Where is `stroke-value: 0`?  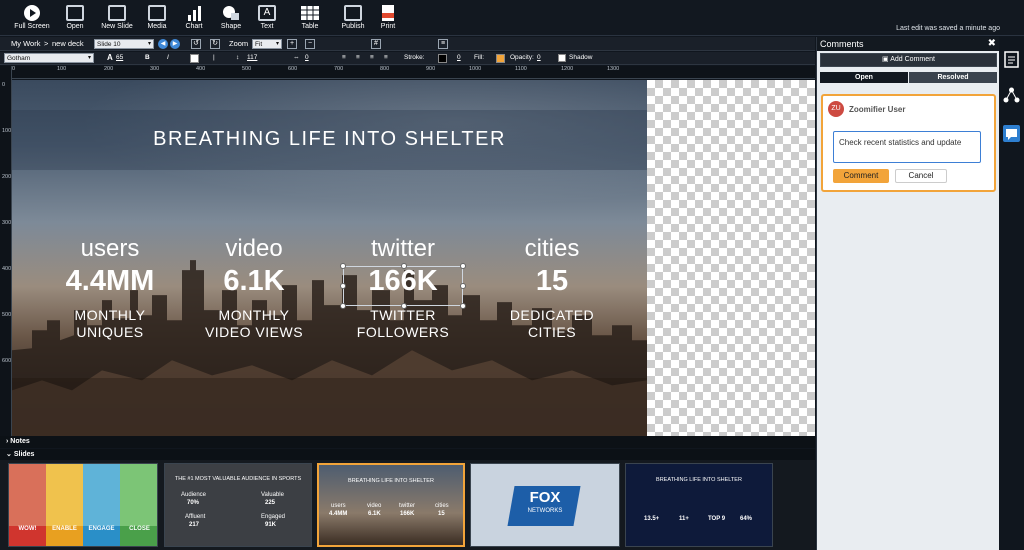 stroke-value: 0 is located at coordinates (459, 57).